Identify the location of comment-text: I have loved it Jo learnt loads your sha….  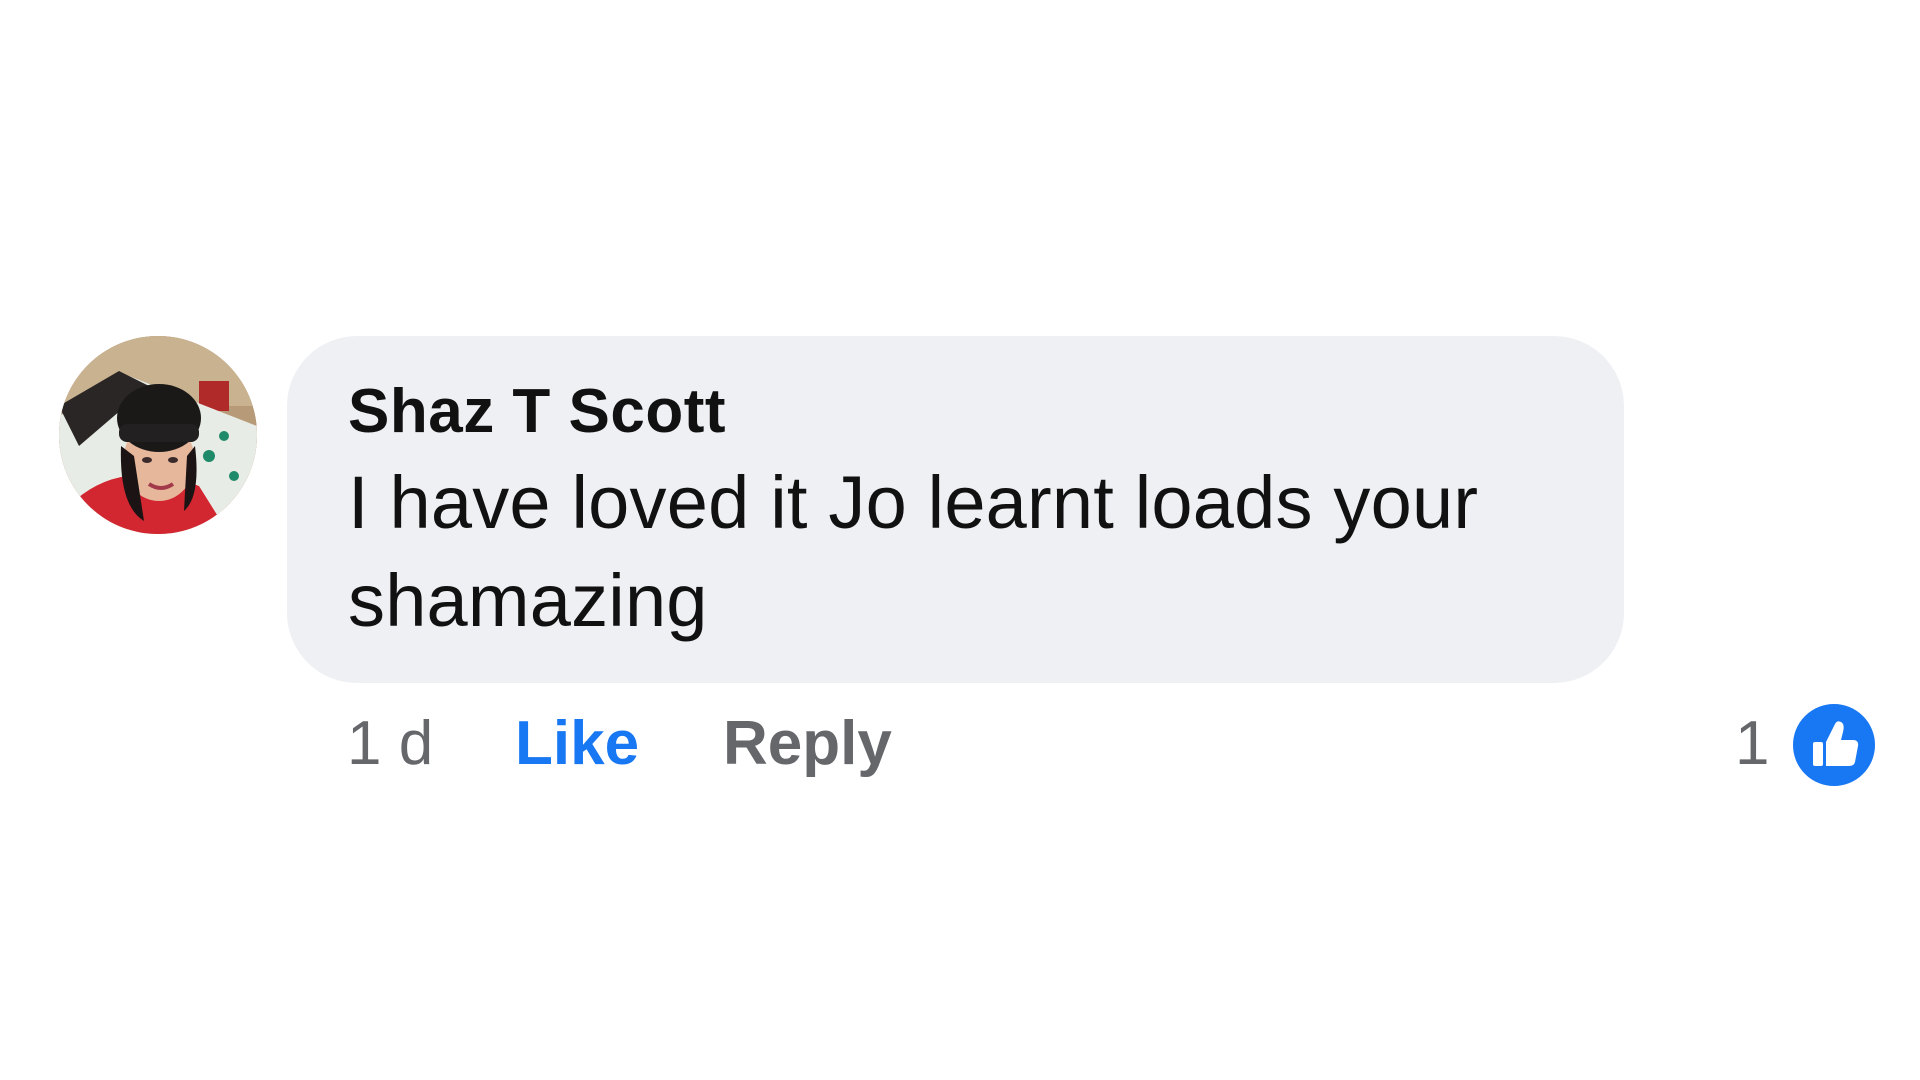
(956, 552).